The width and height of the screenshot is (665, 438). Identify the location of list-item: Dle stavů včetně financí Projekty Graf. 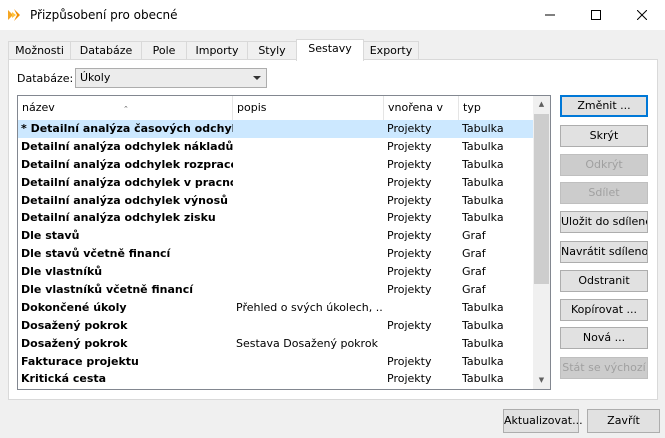
(276, 254).